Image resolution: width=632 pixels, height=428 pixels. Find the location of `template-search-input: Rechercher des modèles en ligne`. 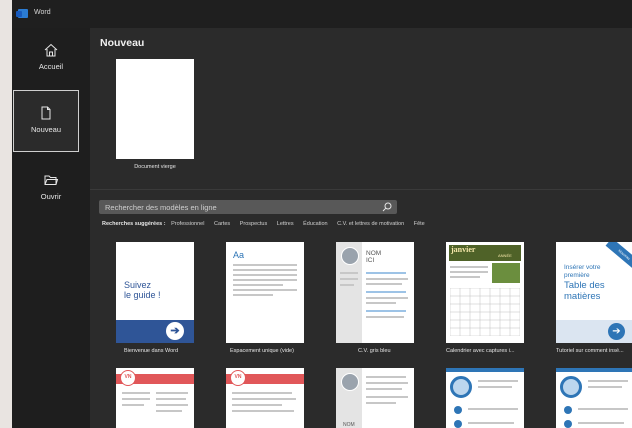

template-search-input: Rechercher des modèles en ligne is located at coordinates (248, 207).